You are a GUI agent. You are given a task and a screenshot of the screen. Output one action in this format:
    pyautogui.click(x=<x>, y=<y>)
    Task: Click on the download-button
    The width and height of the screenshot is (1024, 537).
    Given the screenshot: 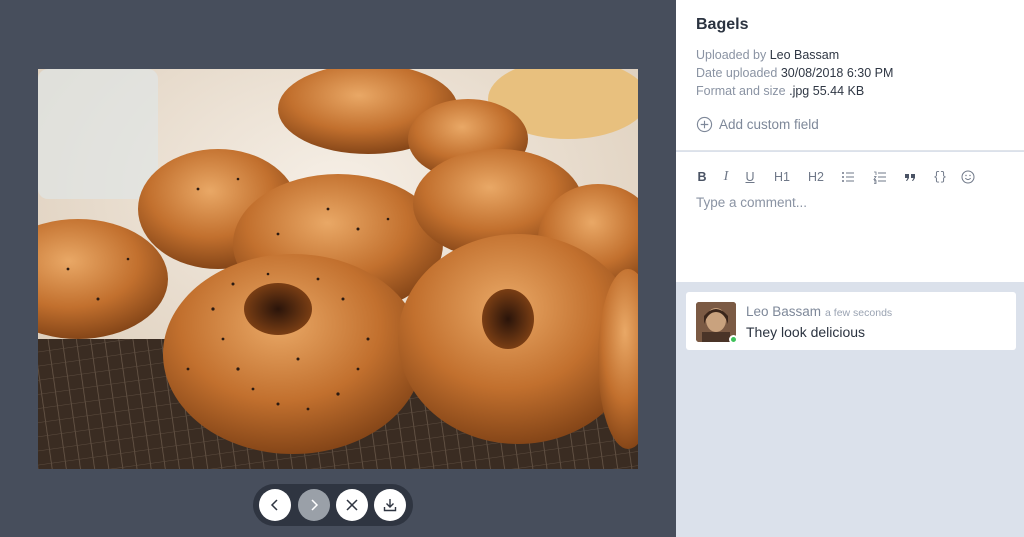 What is the action you would take?
    pyautogui.click(x=390, y=505)
    